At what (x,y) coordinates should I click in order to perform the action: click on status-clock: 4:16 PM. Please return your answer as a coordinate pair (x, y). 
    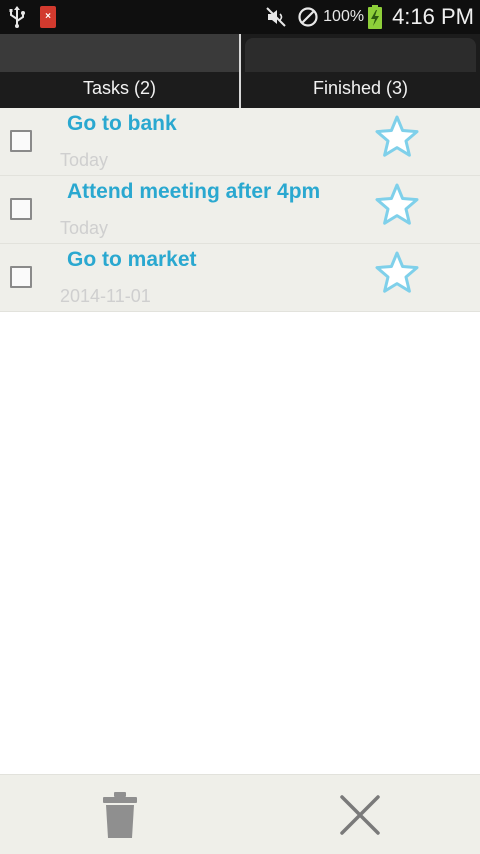
    Looking at the image, I should click on (433, 16).